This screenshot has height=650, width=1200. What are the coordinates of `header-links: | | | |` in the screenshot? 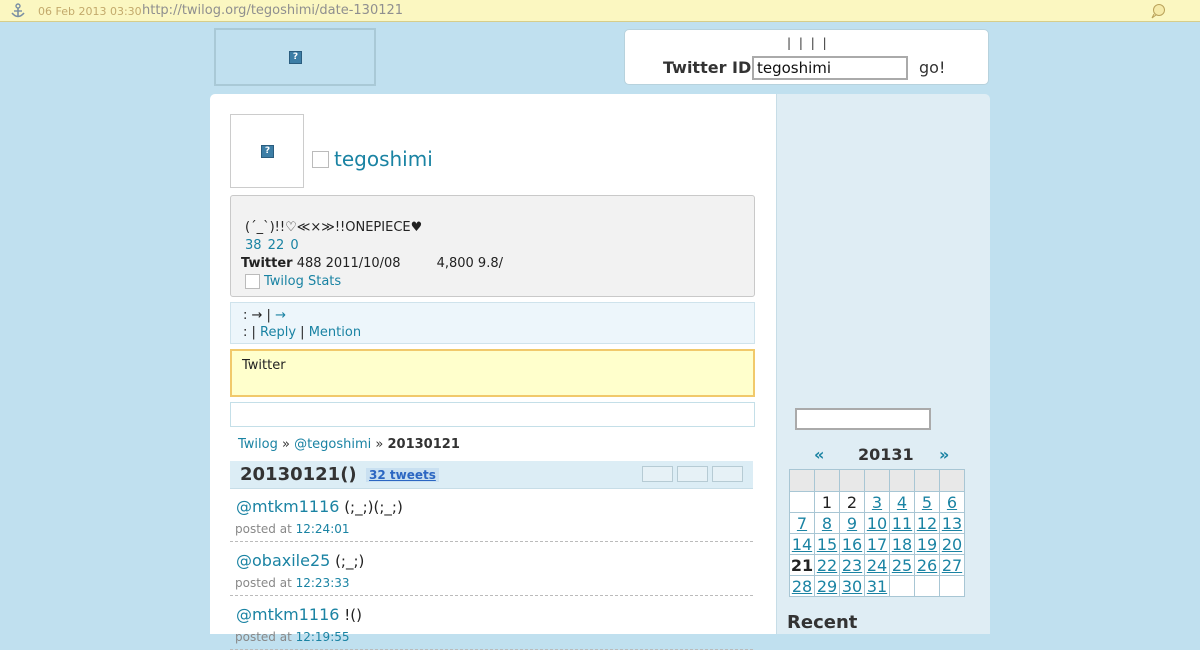 It's located at (808, 43).